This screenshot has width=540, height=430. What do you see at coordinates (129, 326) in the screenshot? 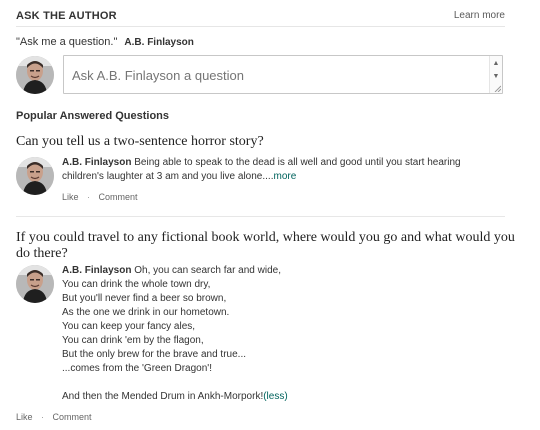
I see `answer-line: You can keep your fancy ales,` at bounding box center [129, 326].